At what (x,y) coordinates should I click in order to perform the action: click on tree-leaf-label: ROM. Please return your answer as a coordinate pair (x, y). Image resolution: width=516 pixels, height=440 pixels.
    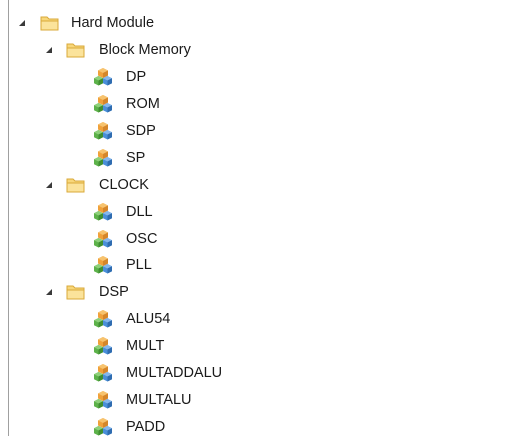
    Looking at the image, I should click on (143, 104).